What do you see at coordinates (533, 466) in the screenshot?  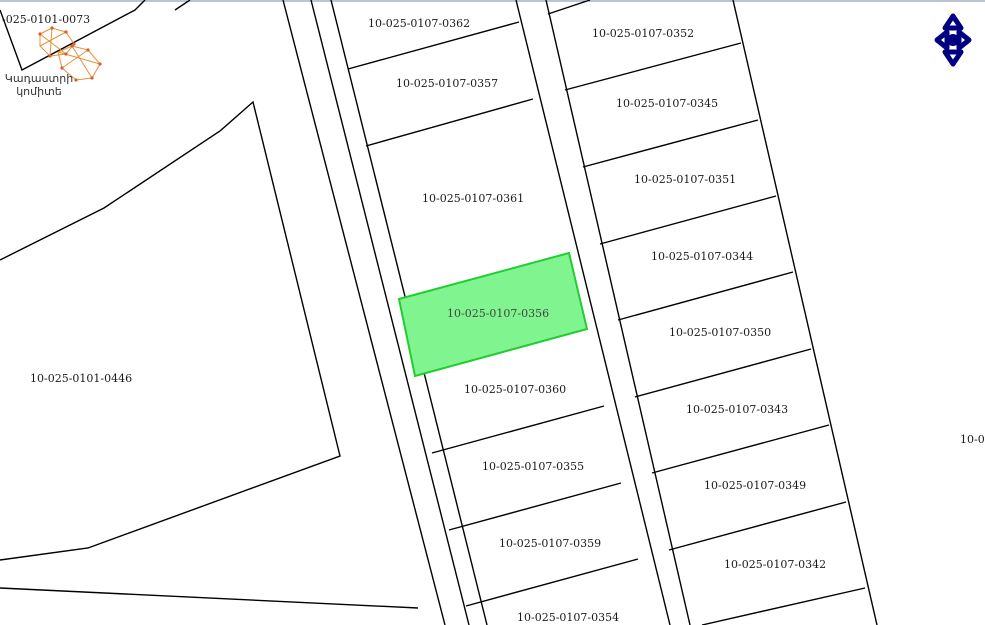 I see `parcel-label-0355: 10-025-0107-0355` at bounding box center [533, 466].